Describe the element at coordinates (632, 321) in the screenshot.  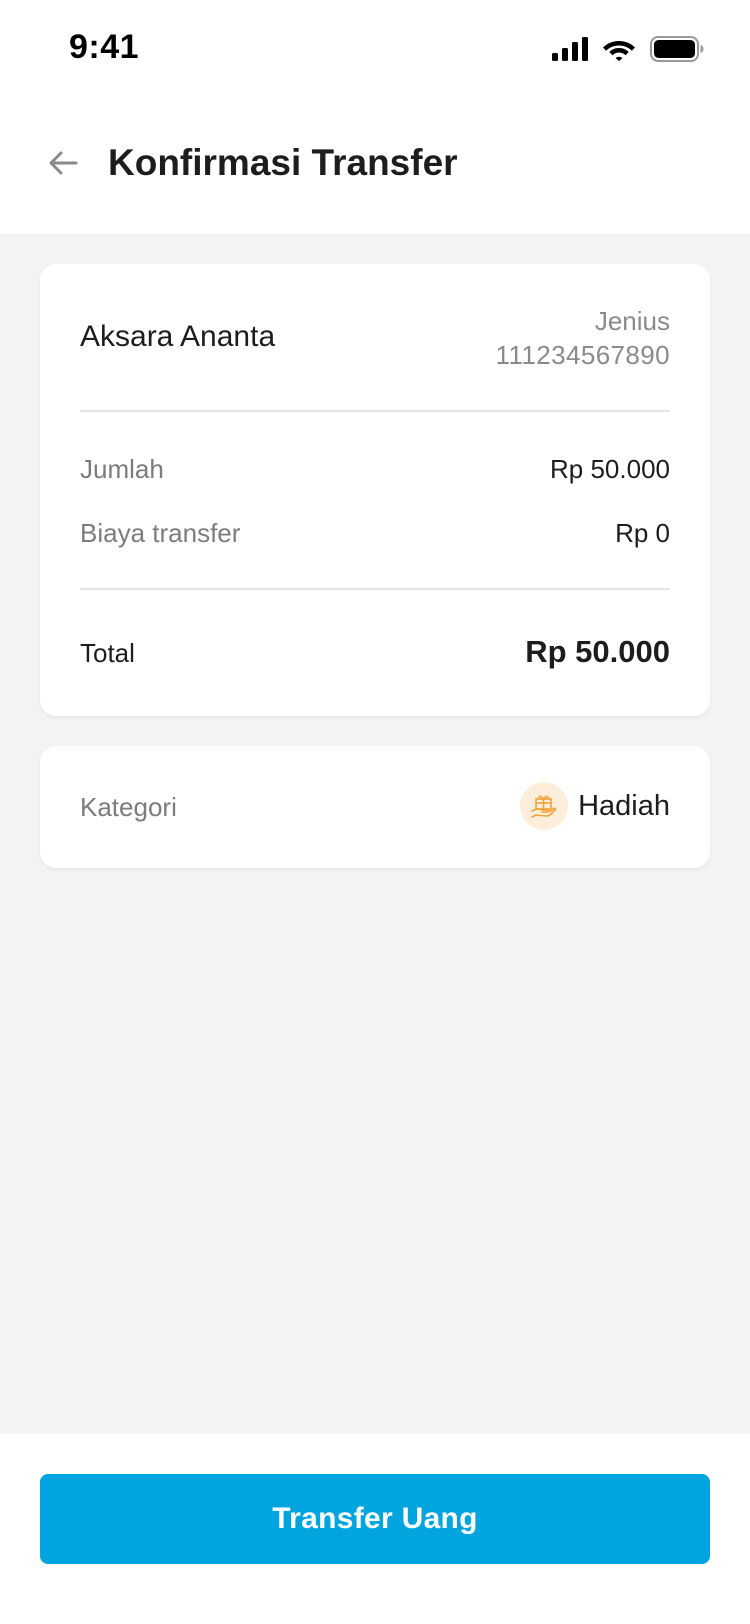
I see `recipient-bank: Jenius` at that location.